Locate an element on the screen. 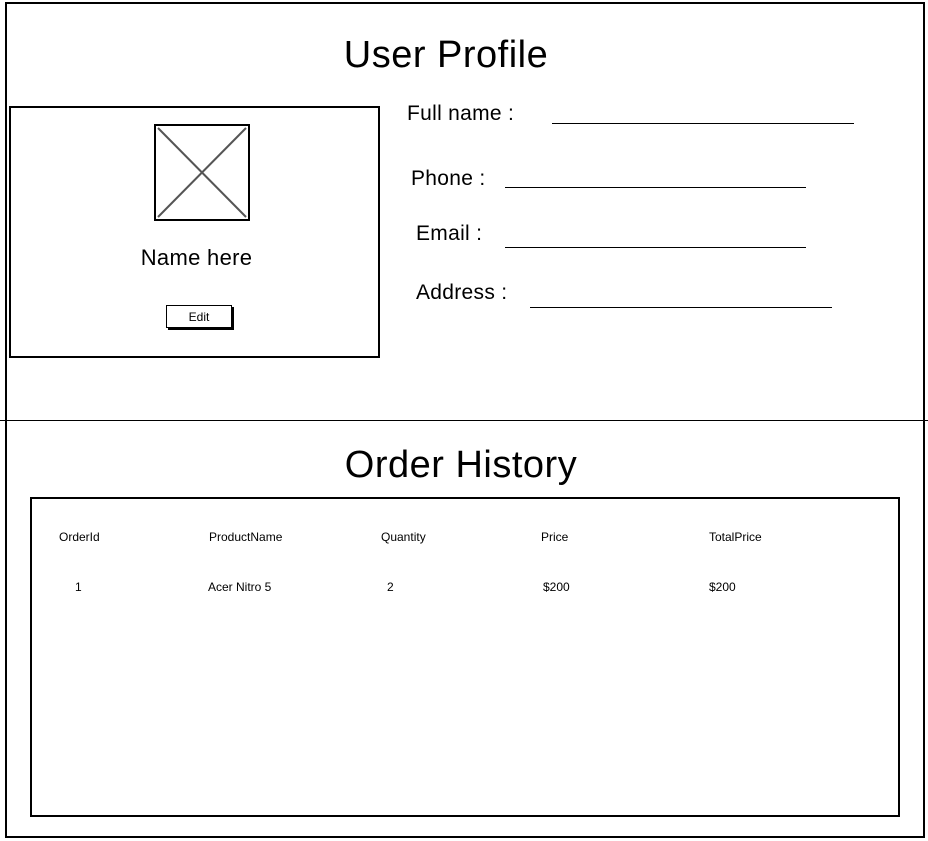 The image size is (928, 841). order-history-title: Order History is located at coordinates (461, 465).